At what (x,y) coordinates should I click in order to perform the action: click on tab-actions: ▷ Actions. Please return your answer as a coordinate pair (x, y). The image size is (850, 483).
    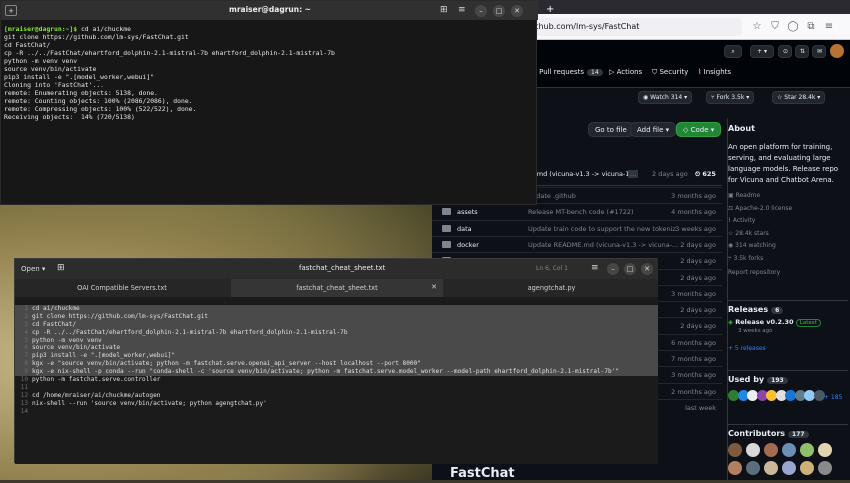
    Looking at the image, I should click on (625, 72).